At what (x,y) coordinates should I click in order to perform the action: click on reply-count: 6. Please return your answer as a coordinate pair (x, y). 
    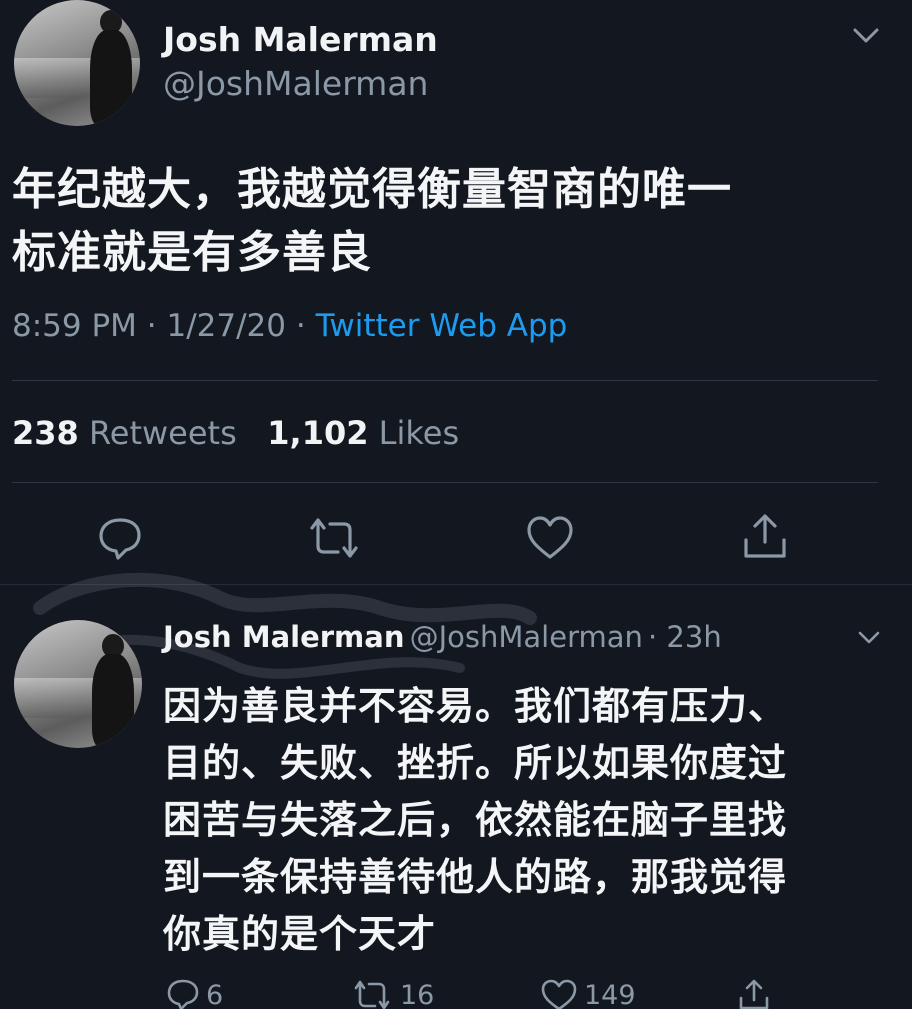
    Looking at the image, I should click on (215, 994).